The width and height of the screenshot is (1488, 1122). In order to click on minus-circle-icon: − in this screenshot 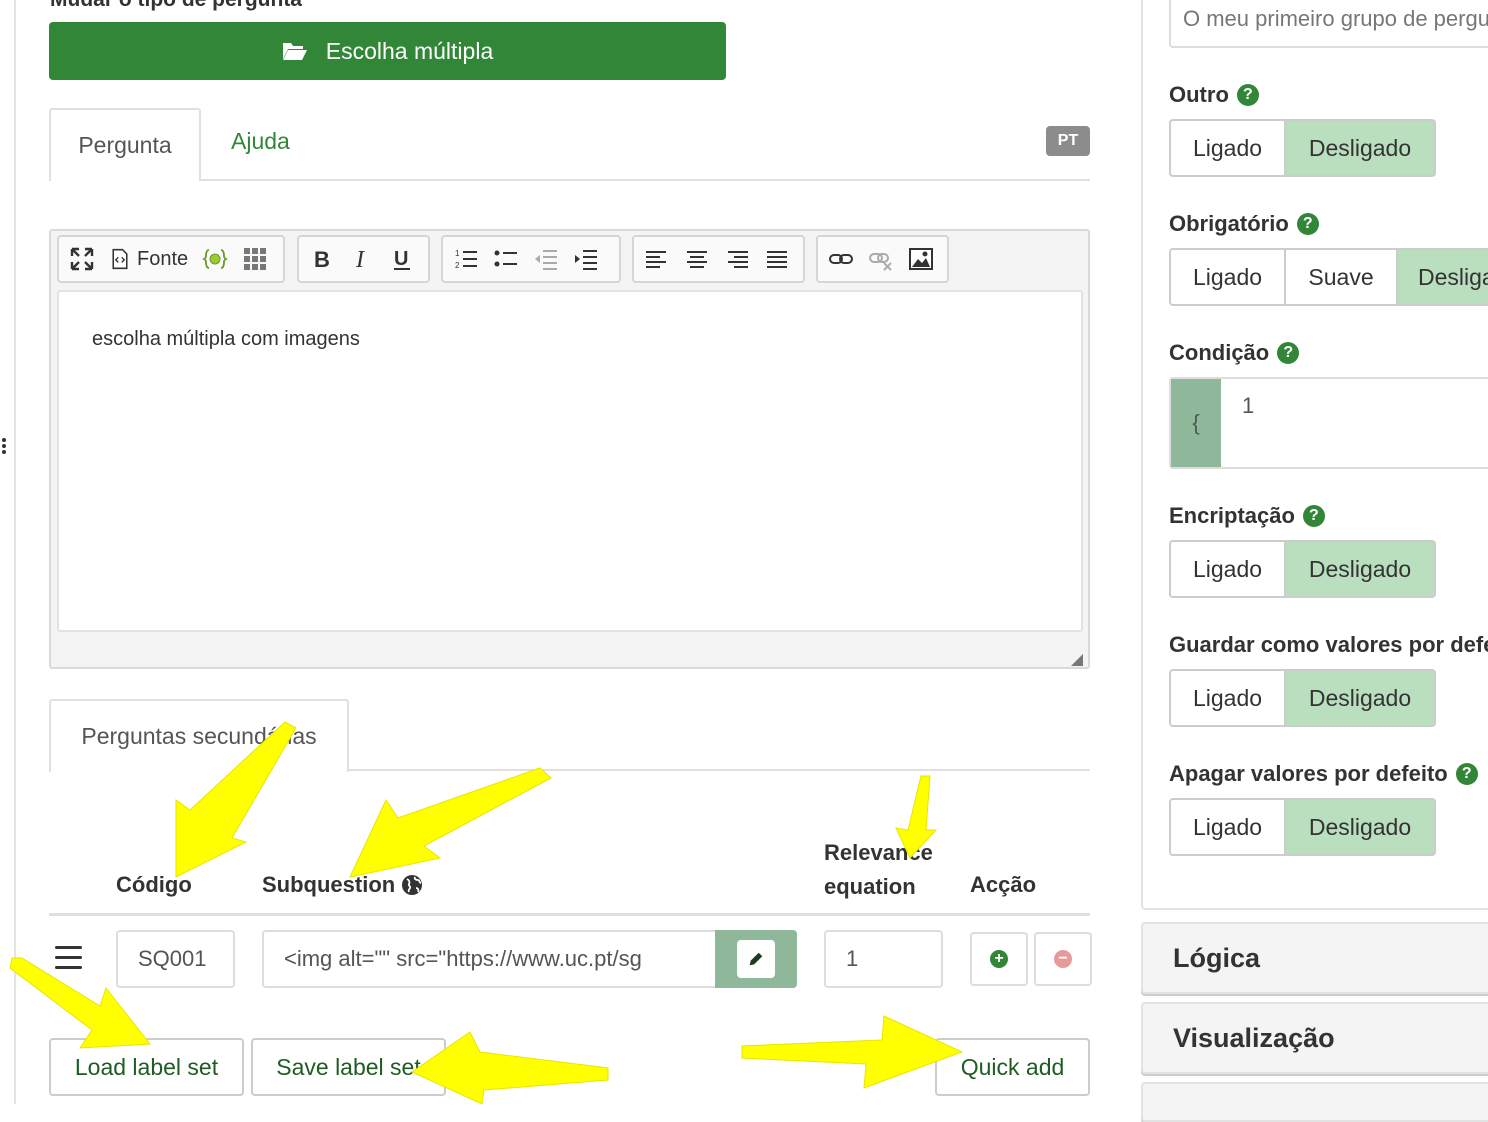, I will do `click(1063, 959)`.